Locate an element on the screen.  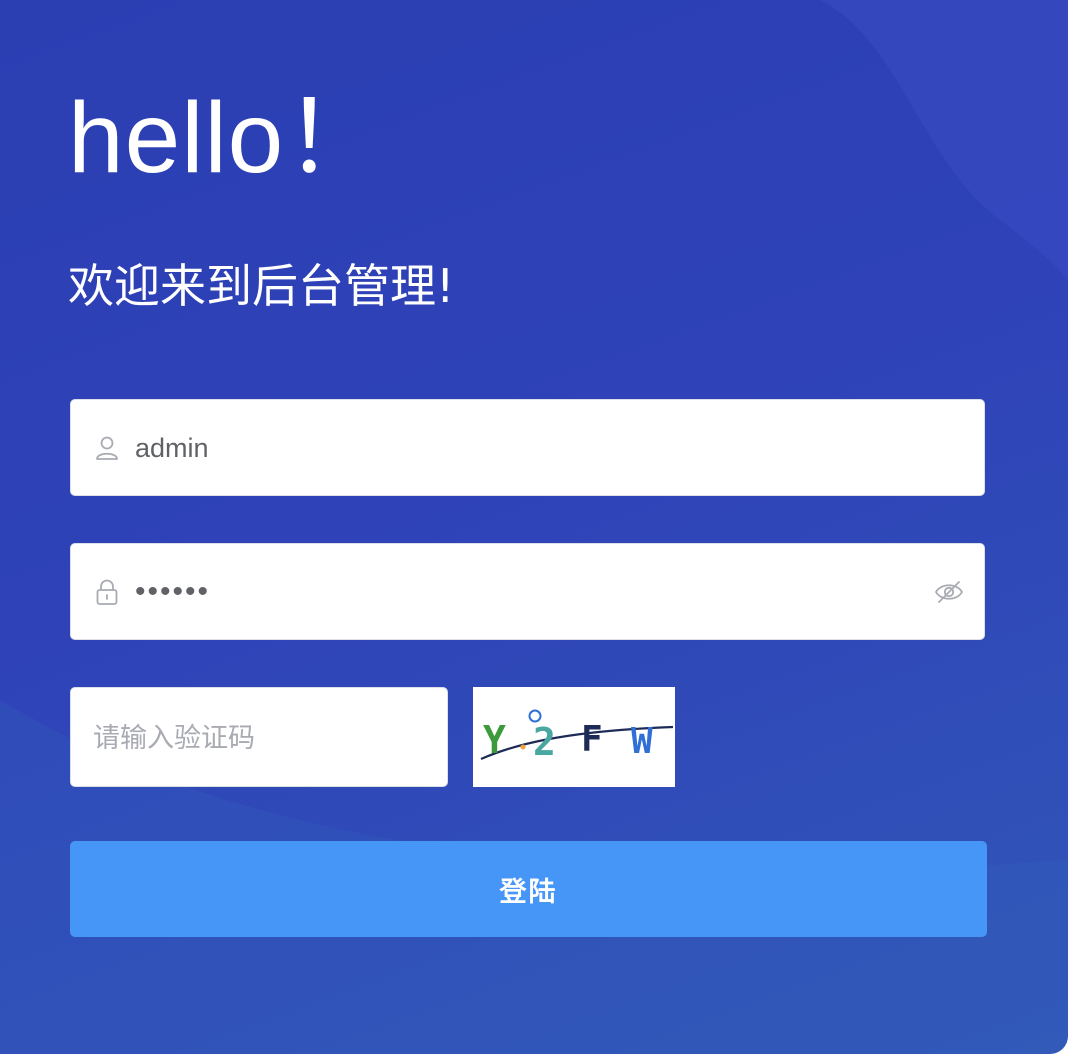
login-button: 登陆 is located at coordinates (528, 889).